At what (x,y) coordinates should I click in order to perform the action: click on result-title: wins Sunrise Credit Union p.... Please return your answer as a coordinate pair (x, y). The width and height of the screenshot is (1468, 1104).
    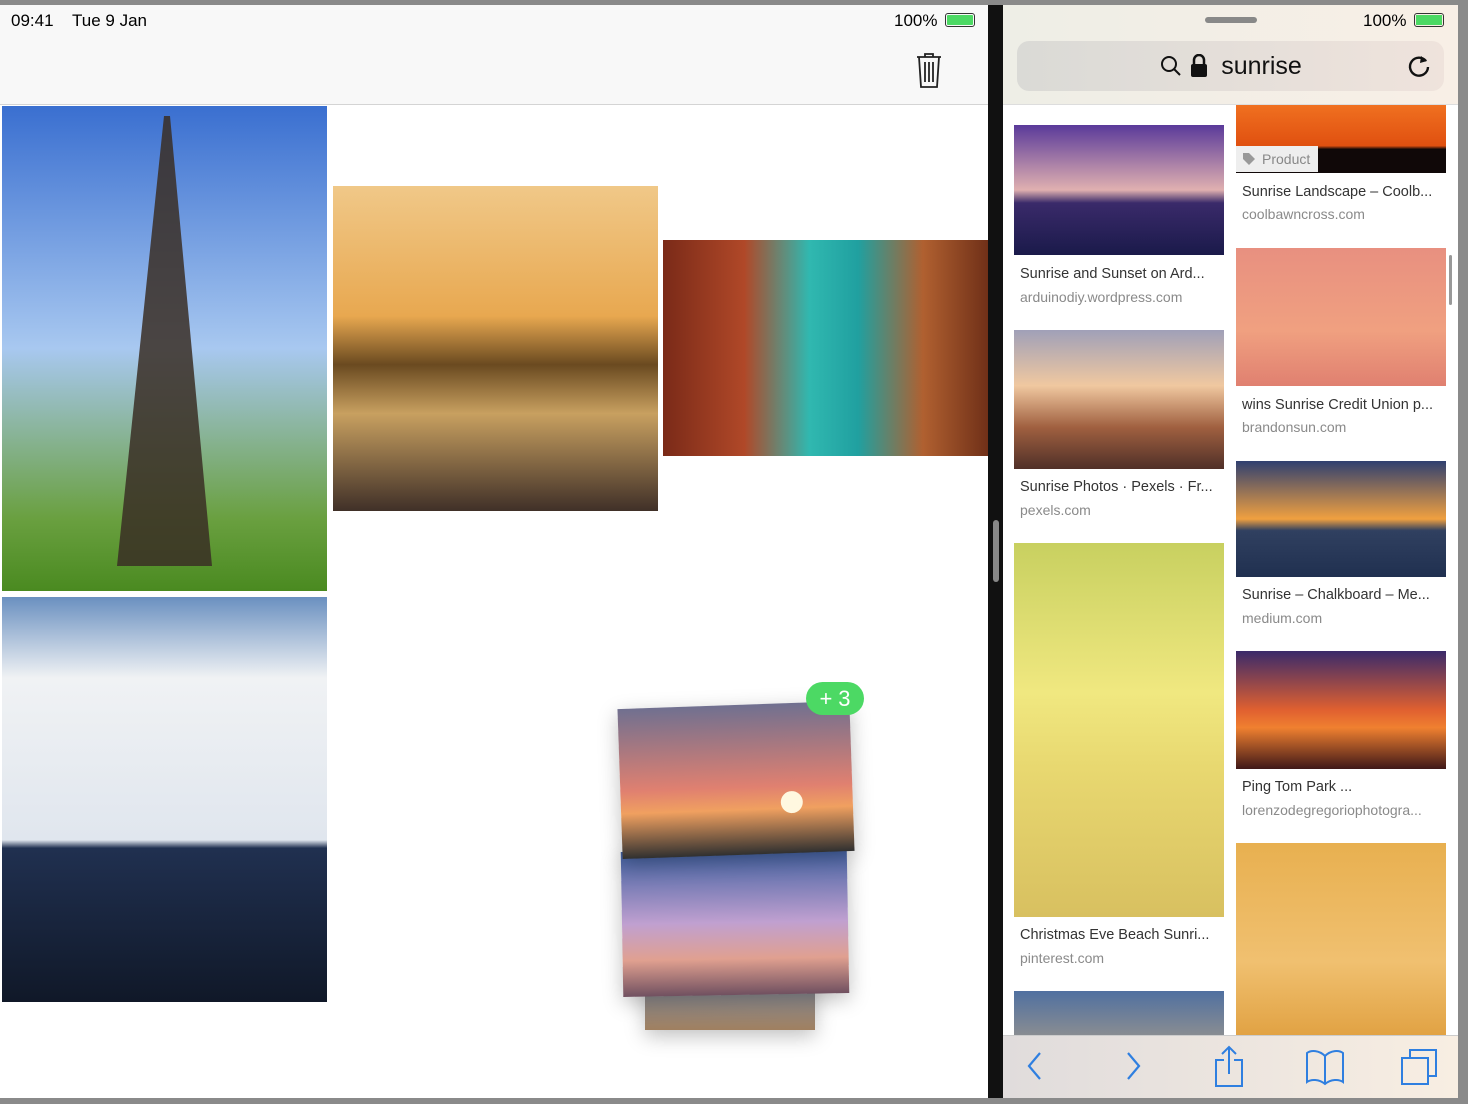
    Looking at the image, I should click on (1337, 405).